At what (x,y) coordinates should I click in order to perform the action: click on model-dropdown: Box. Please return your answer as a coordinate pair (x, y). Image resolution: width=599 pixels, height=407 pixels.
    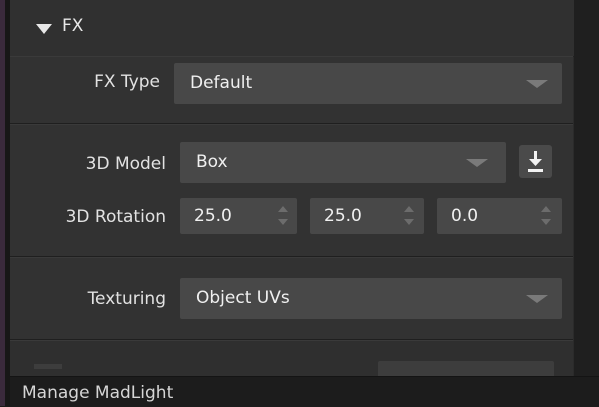
    Looking at the image, I should click on (343, 162).